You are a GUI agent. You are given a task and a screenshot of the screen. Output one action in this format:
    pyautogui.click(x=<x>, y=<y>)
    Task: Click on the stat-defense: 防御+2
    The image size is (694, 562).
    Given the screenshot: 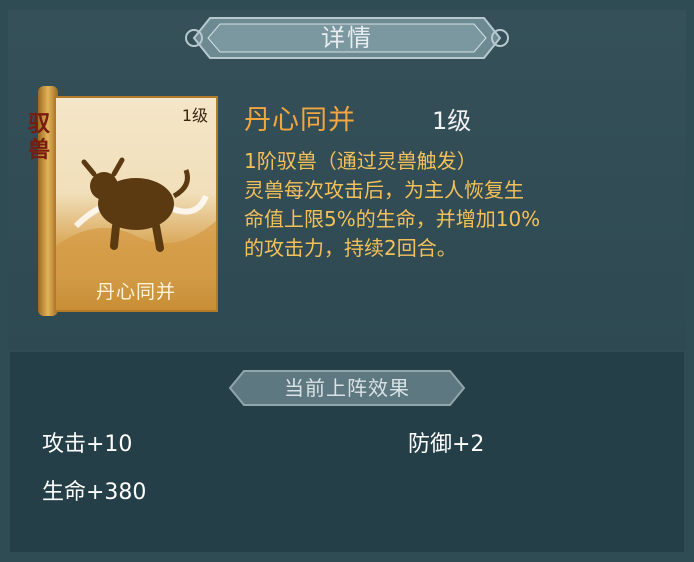 What is the action you would take?
    pyautogui.click(x=446, y=444)
    